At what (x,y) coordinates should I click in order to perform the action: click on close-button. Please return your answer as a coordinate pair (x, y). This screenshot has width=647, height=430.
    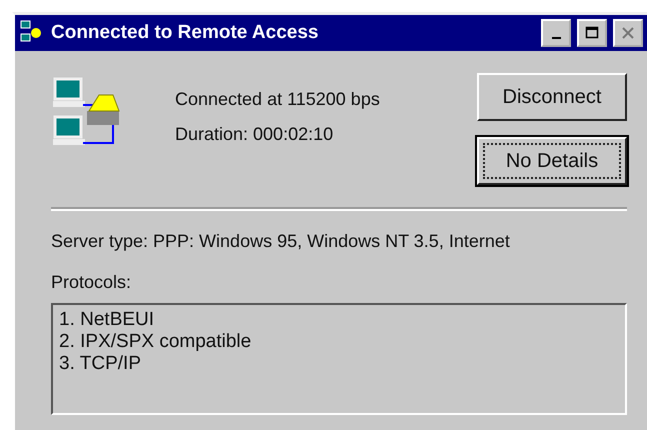
    Looking at the image, I should click on (628, 33).